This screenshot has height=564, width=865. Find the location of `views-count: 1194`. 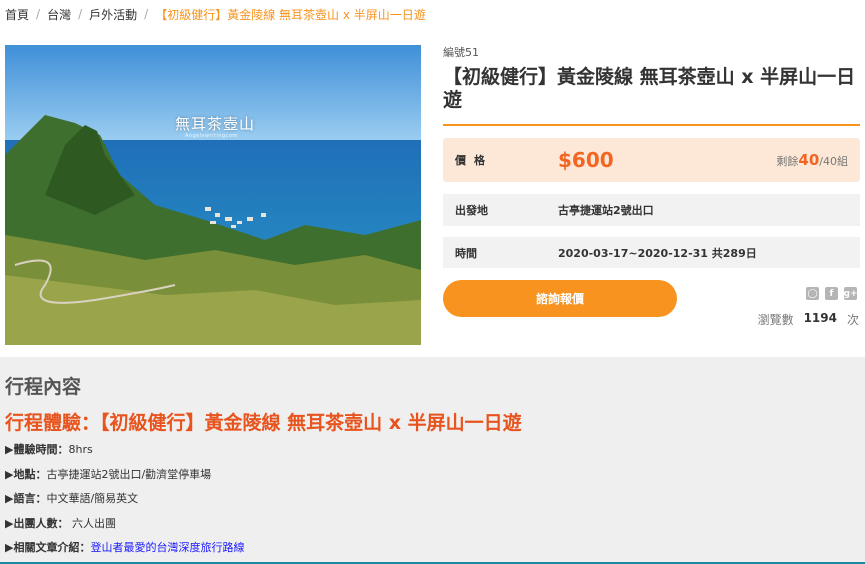

views-count: 1194 is located at coordinates (820, 318).